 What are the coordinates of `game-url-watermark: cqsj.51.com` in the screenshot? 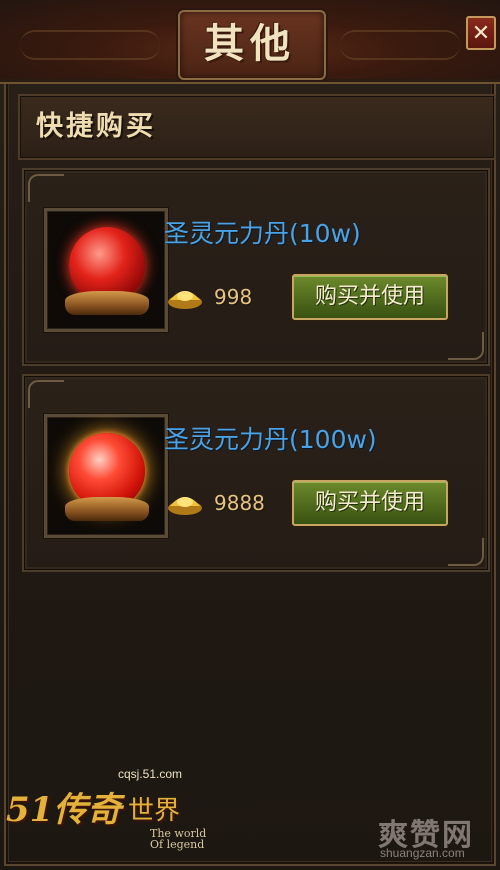 It's located at (150, 774).